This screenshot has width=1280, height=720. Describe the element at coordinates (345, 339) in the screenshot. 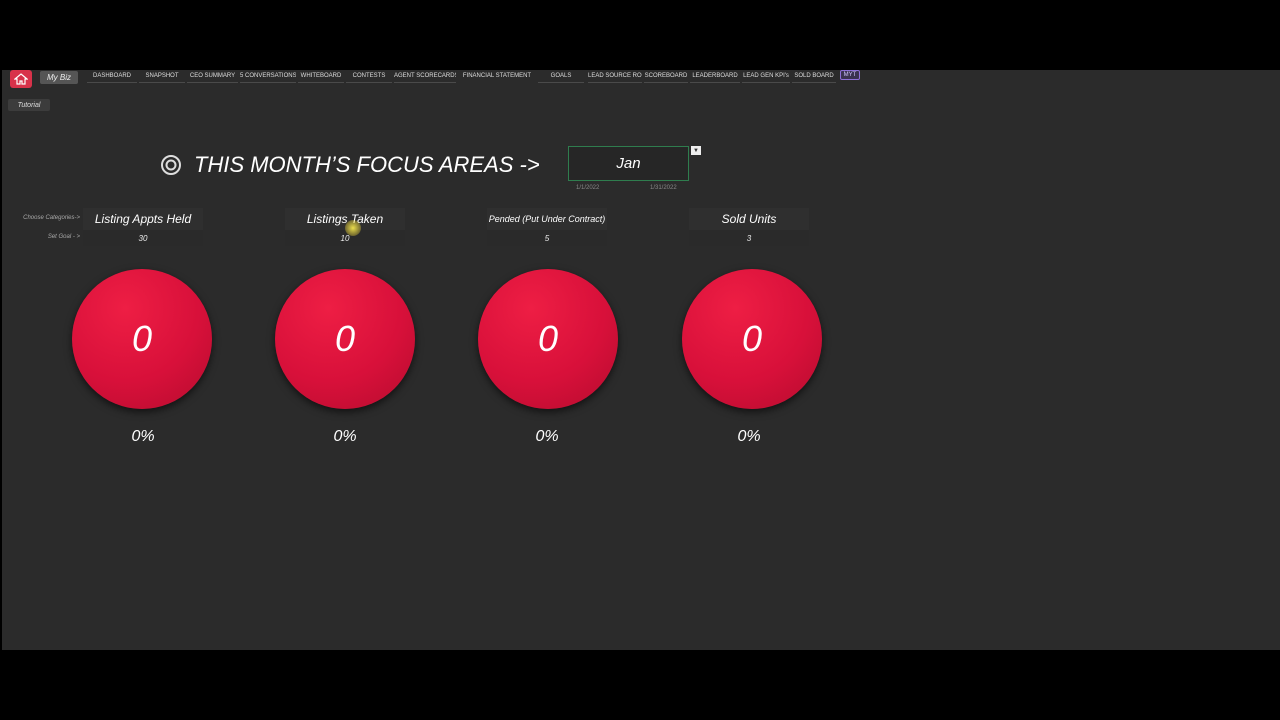

I see `progress-circle-2: 0` at that location.